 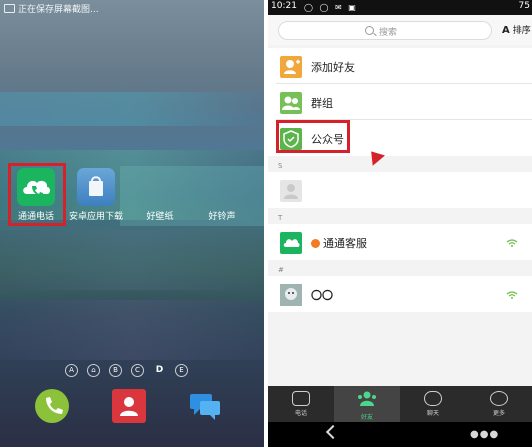 What do you see at coordinates (521, 31) in the screenshot?
I see `sort-label: 排序` at bounding box center [521, 31].